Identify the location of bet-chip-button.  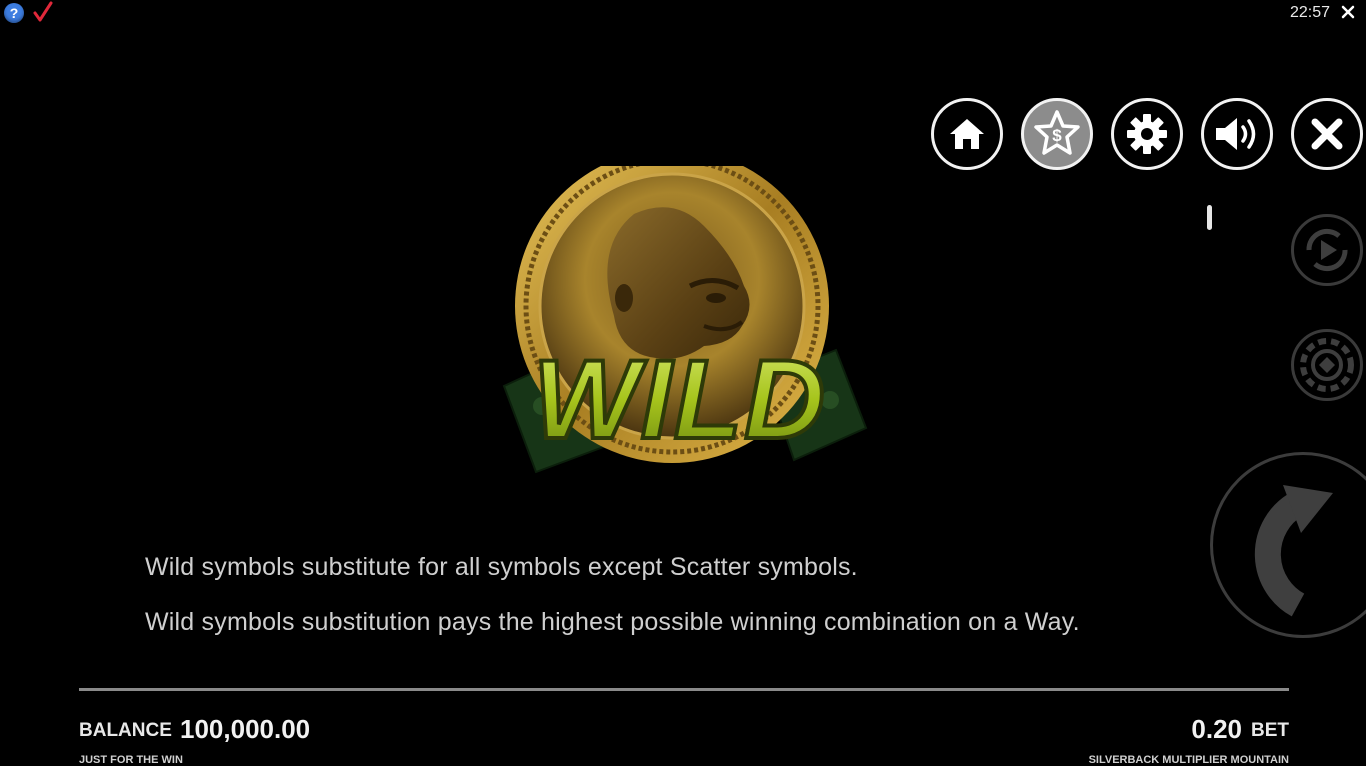
(1327, 365).